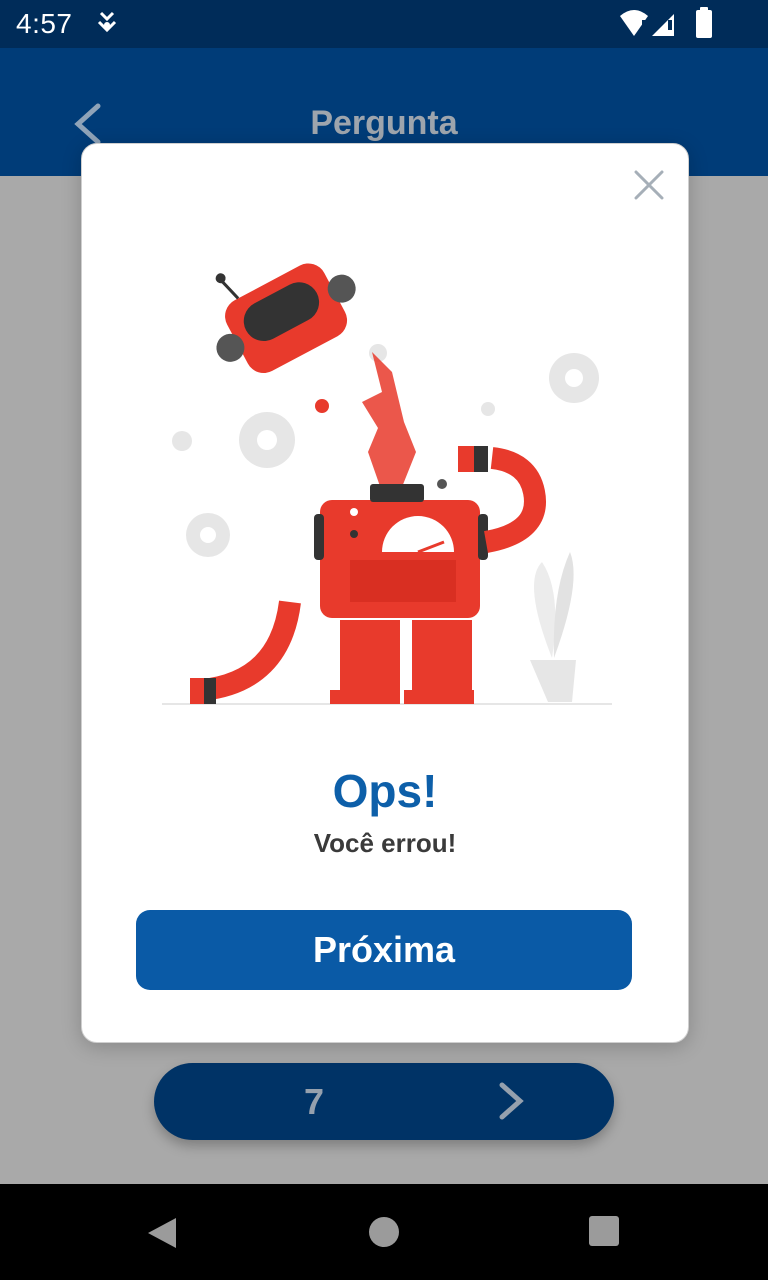  Describe the element at coordinates (162, 1235) in the screenshot. I see `back-triangle-icon` at that location.